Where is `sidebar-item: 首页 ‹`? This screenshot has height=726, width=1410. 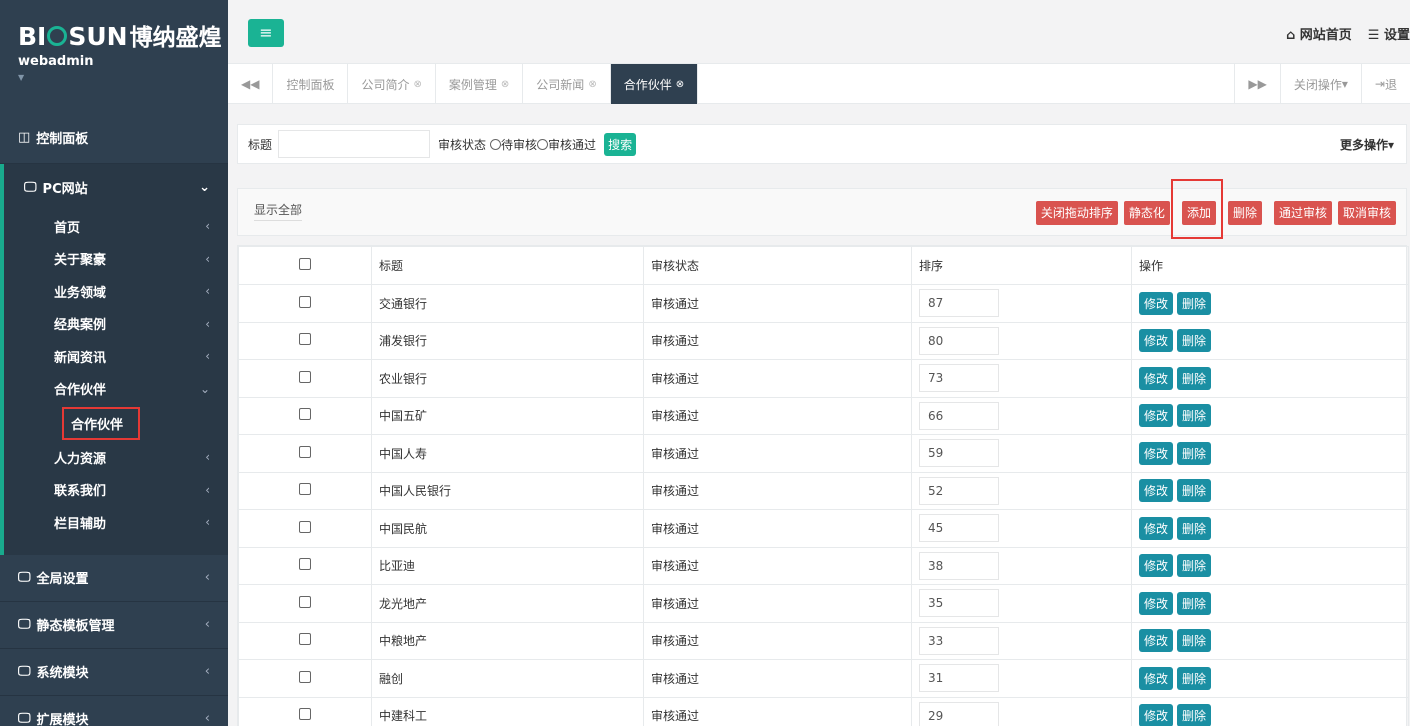
sidebar-item: 首页 ‹ is located at coordinates (116, 226).